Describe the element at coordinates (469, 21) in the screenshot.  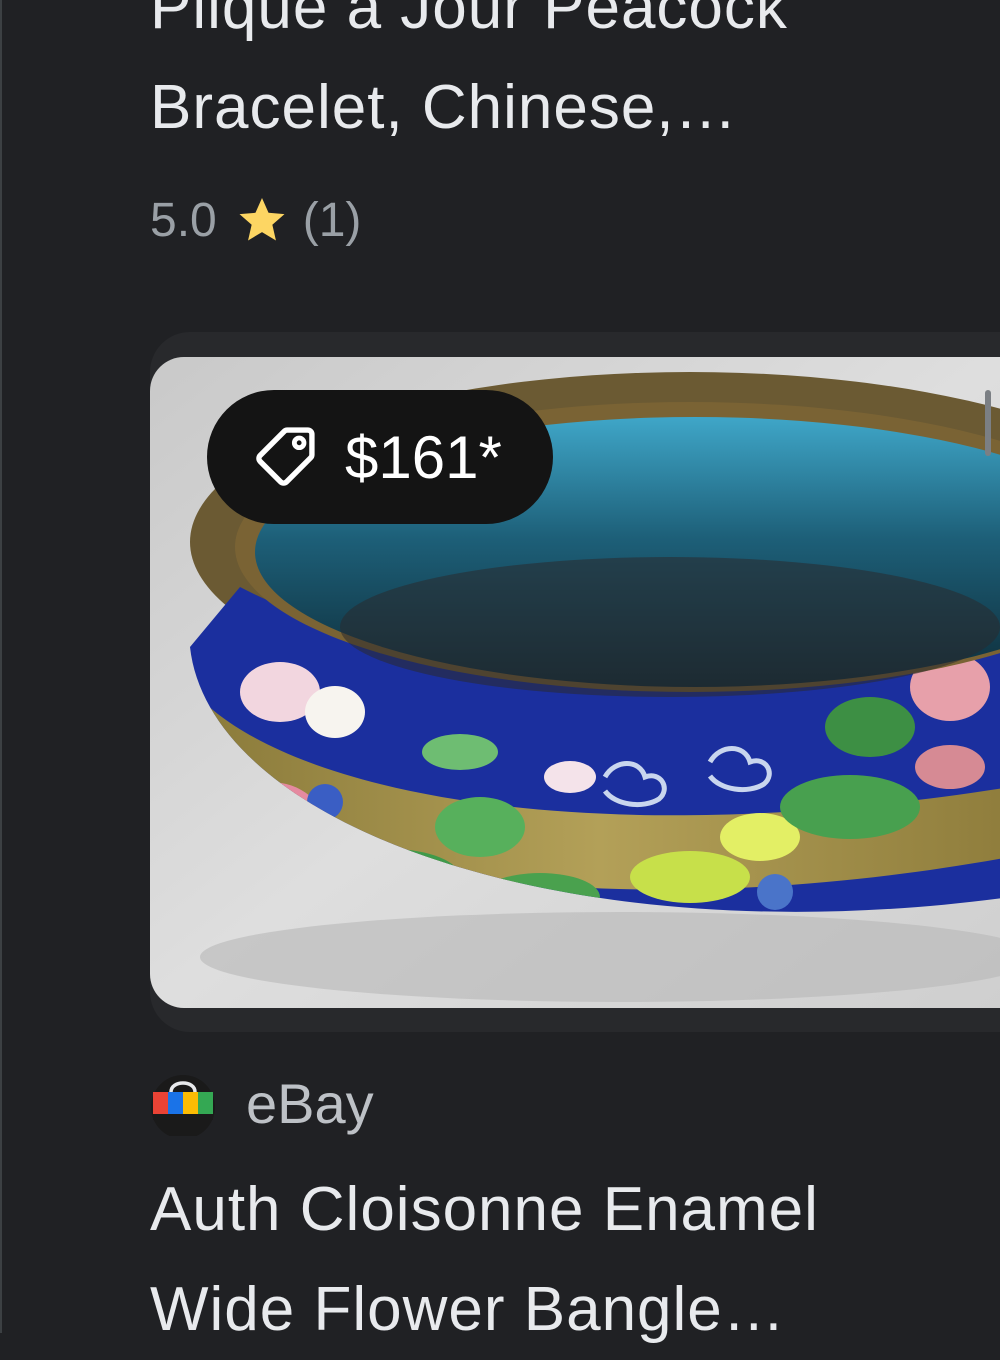
I see `listing-title-1-line1: Plique a Jour Peacock` at that location.